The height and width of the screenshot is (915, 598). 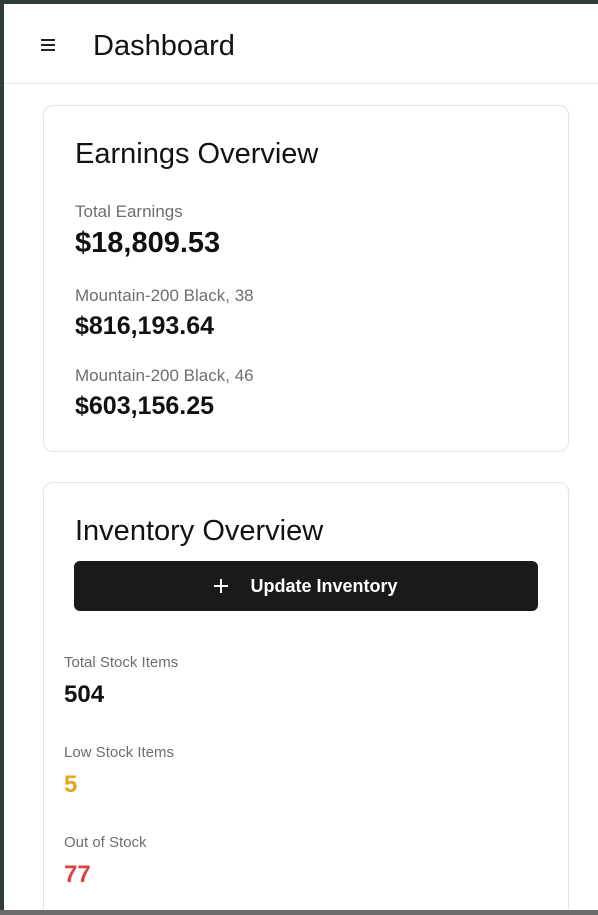 I want to click on total-earnings-value: $18,809.53, so click(x=148, y=243).